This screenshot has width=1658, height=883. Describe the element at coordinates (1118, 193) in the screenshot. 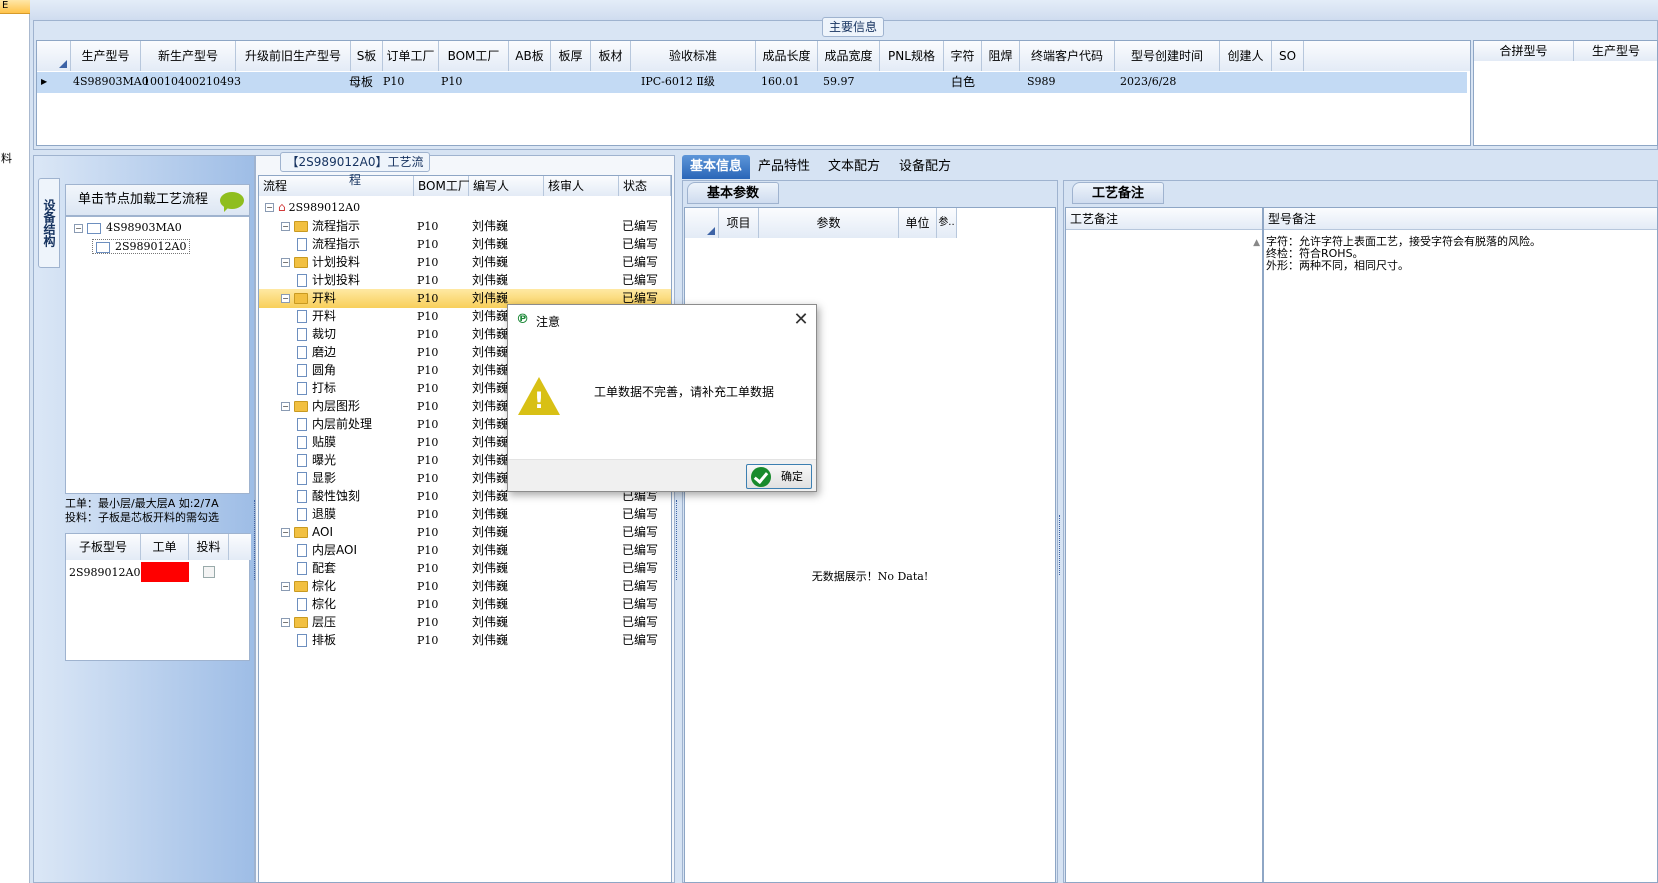

I see `process-remarks-tab: 工艺备注` at that location.